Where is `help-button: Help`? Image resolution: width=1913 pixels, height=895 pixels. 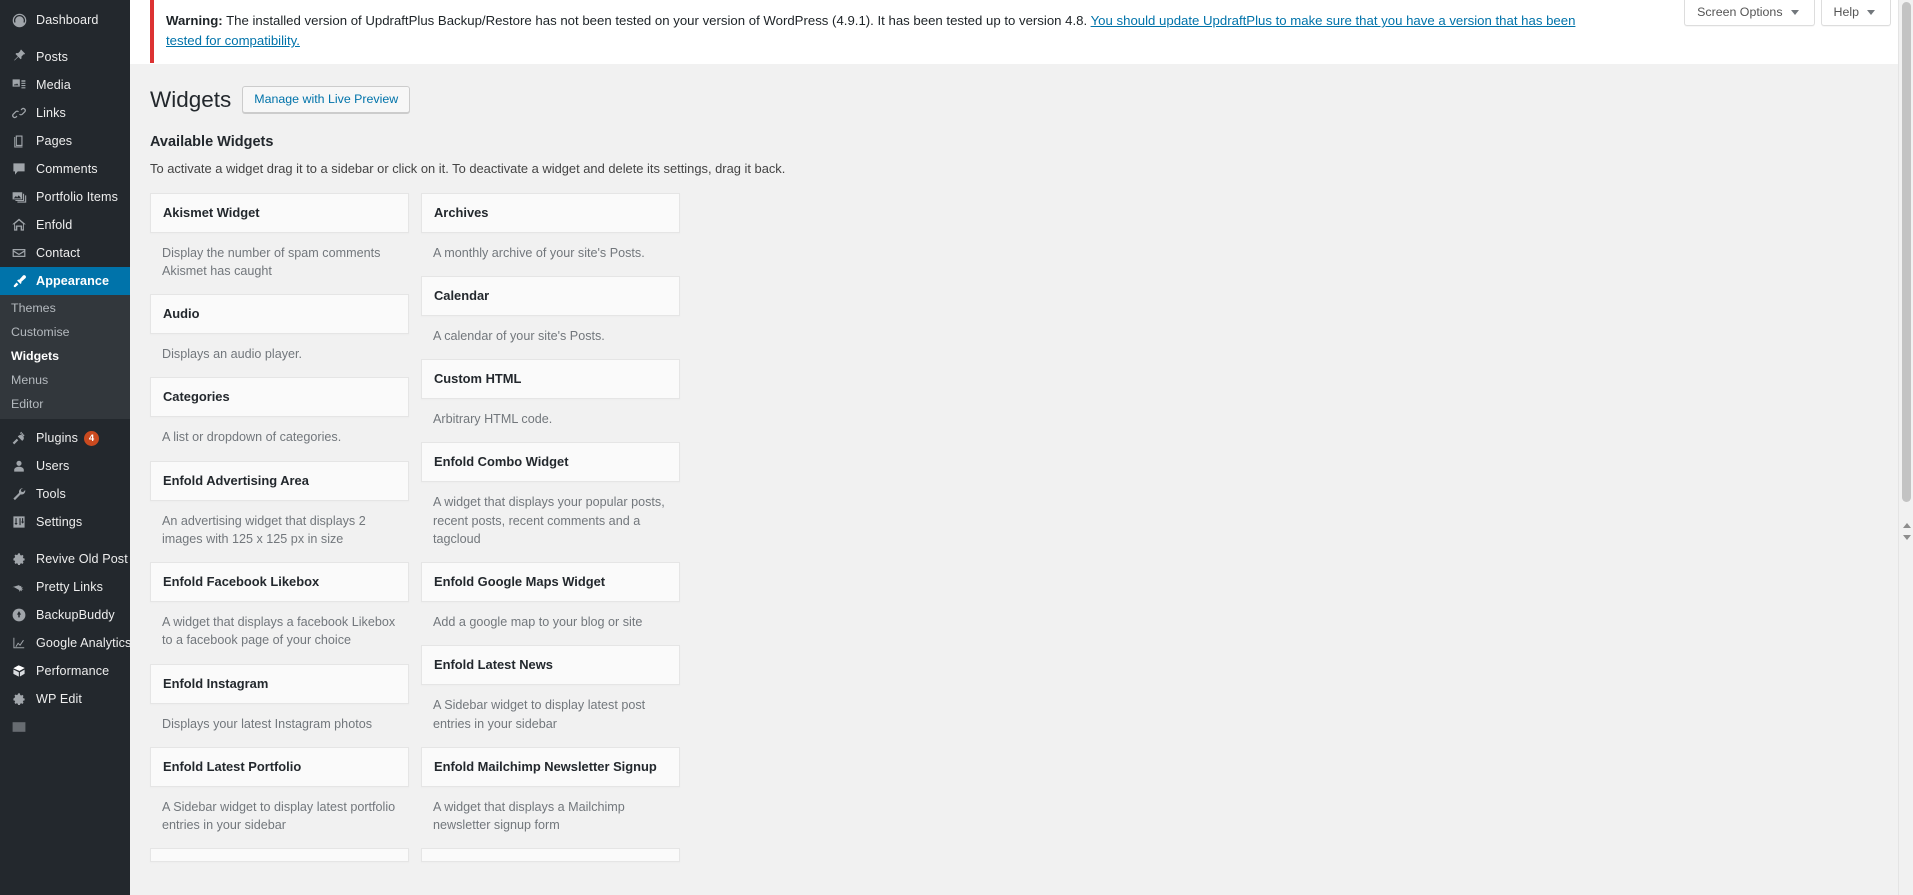
help-button: Help is located at coordinates (1855, 13).